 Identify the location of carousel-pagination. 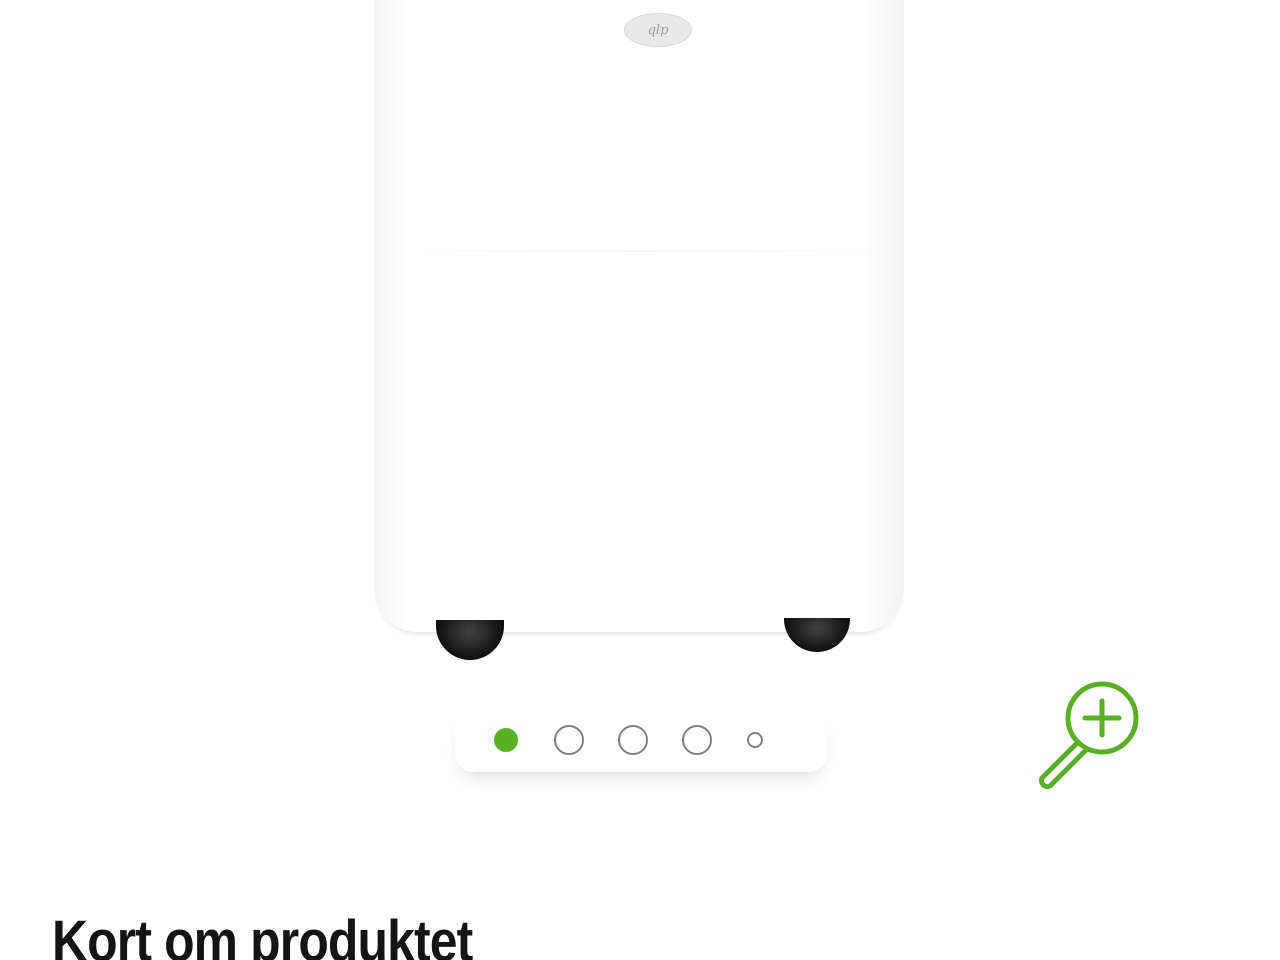
(641, 740).